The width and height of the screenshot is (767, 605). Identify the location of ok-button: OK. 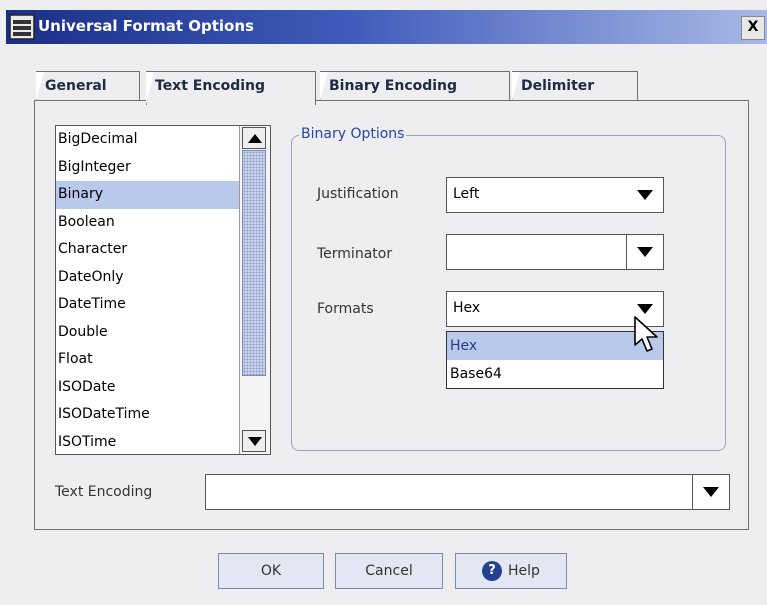
(271, 571).